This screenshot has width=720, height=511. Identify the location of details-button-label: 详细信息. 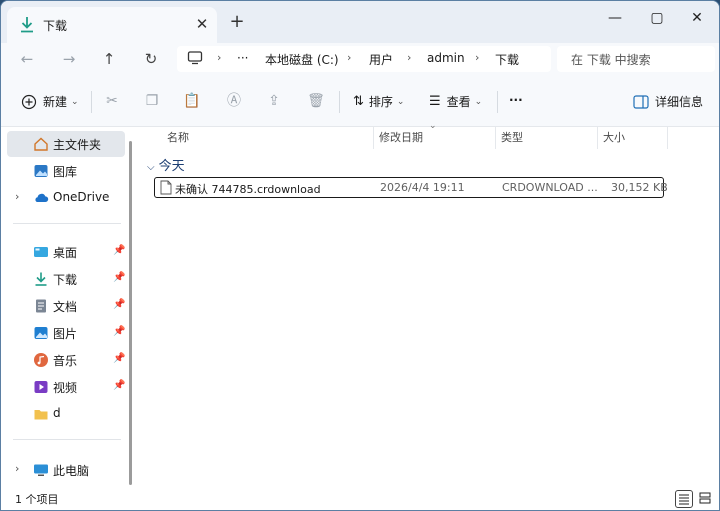
(679, 102).